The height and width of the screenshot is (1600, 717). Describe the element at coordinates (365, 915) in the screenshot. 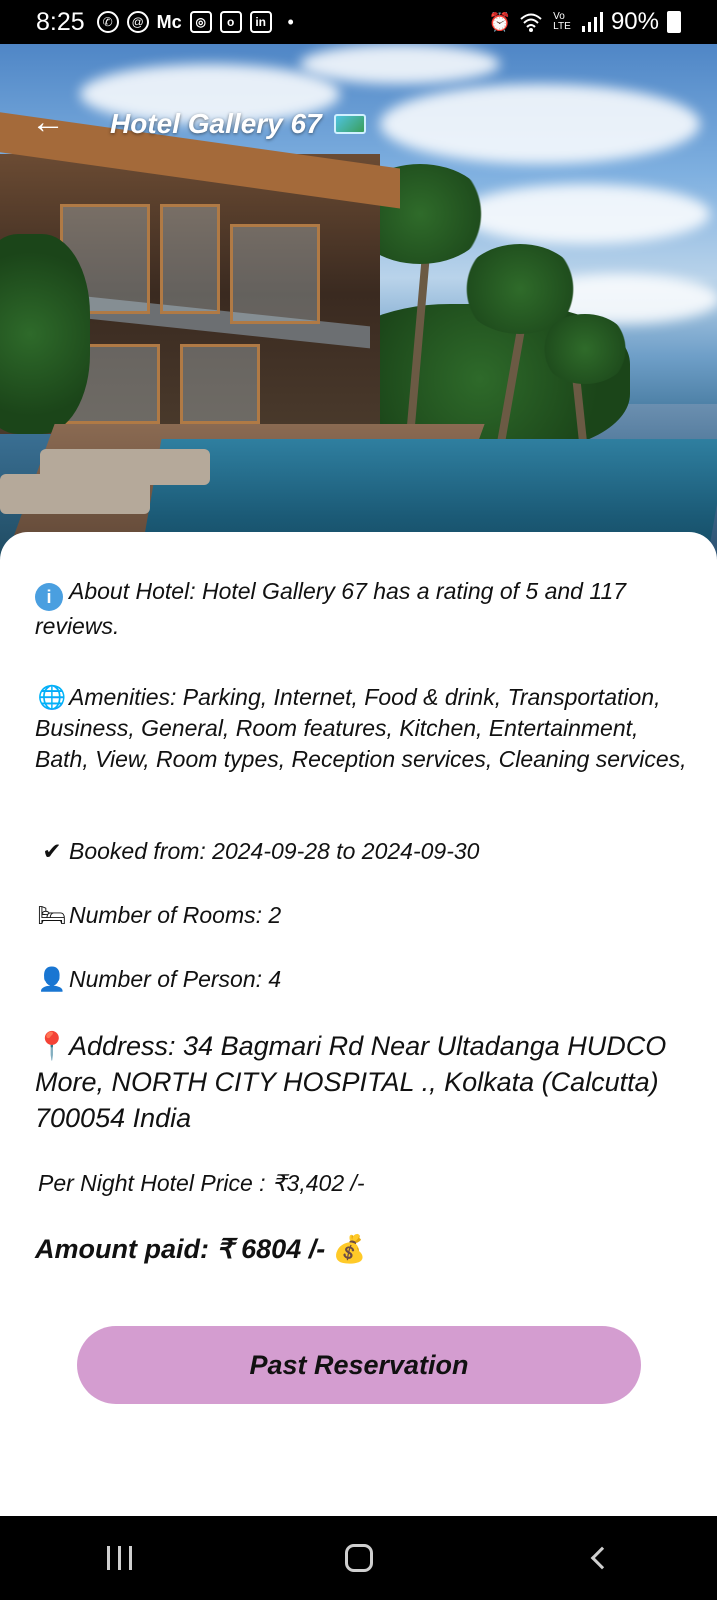

I see `rooms-text: 🛏 Number of Rooms: 2` at that location.